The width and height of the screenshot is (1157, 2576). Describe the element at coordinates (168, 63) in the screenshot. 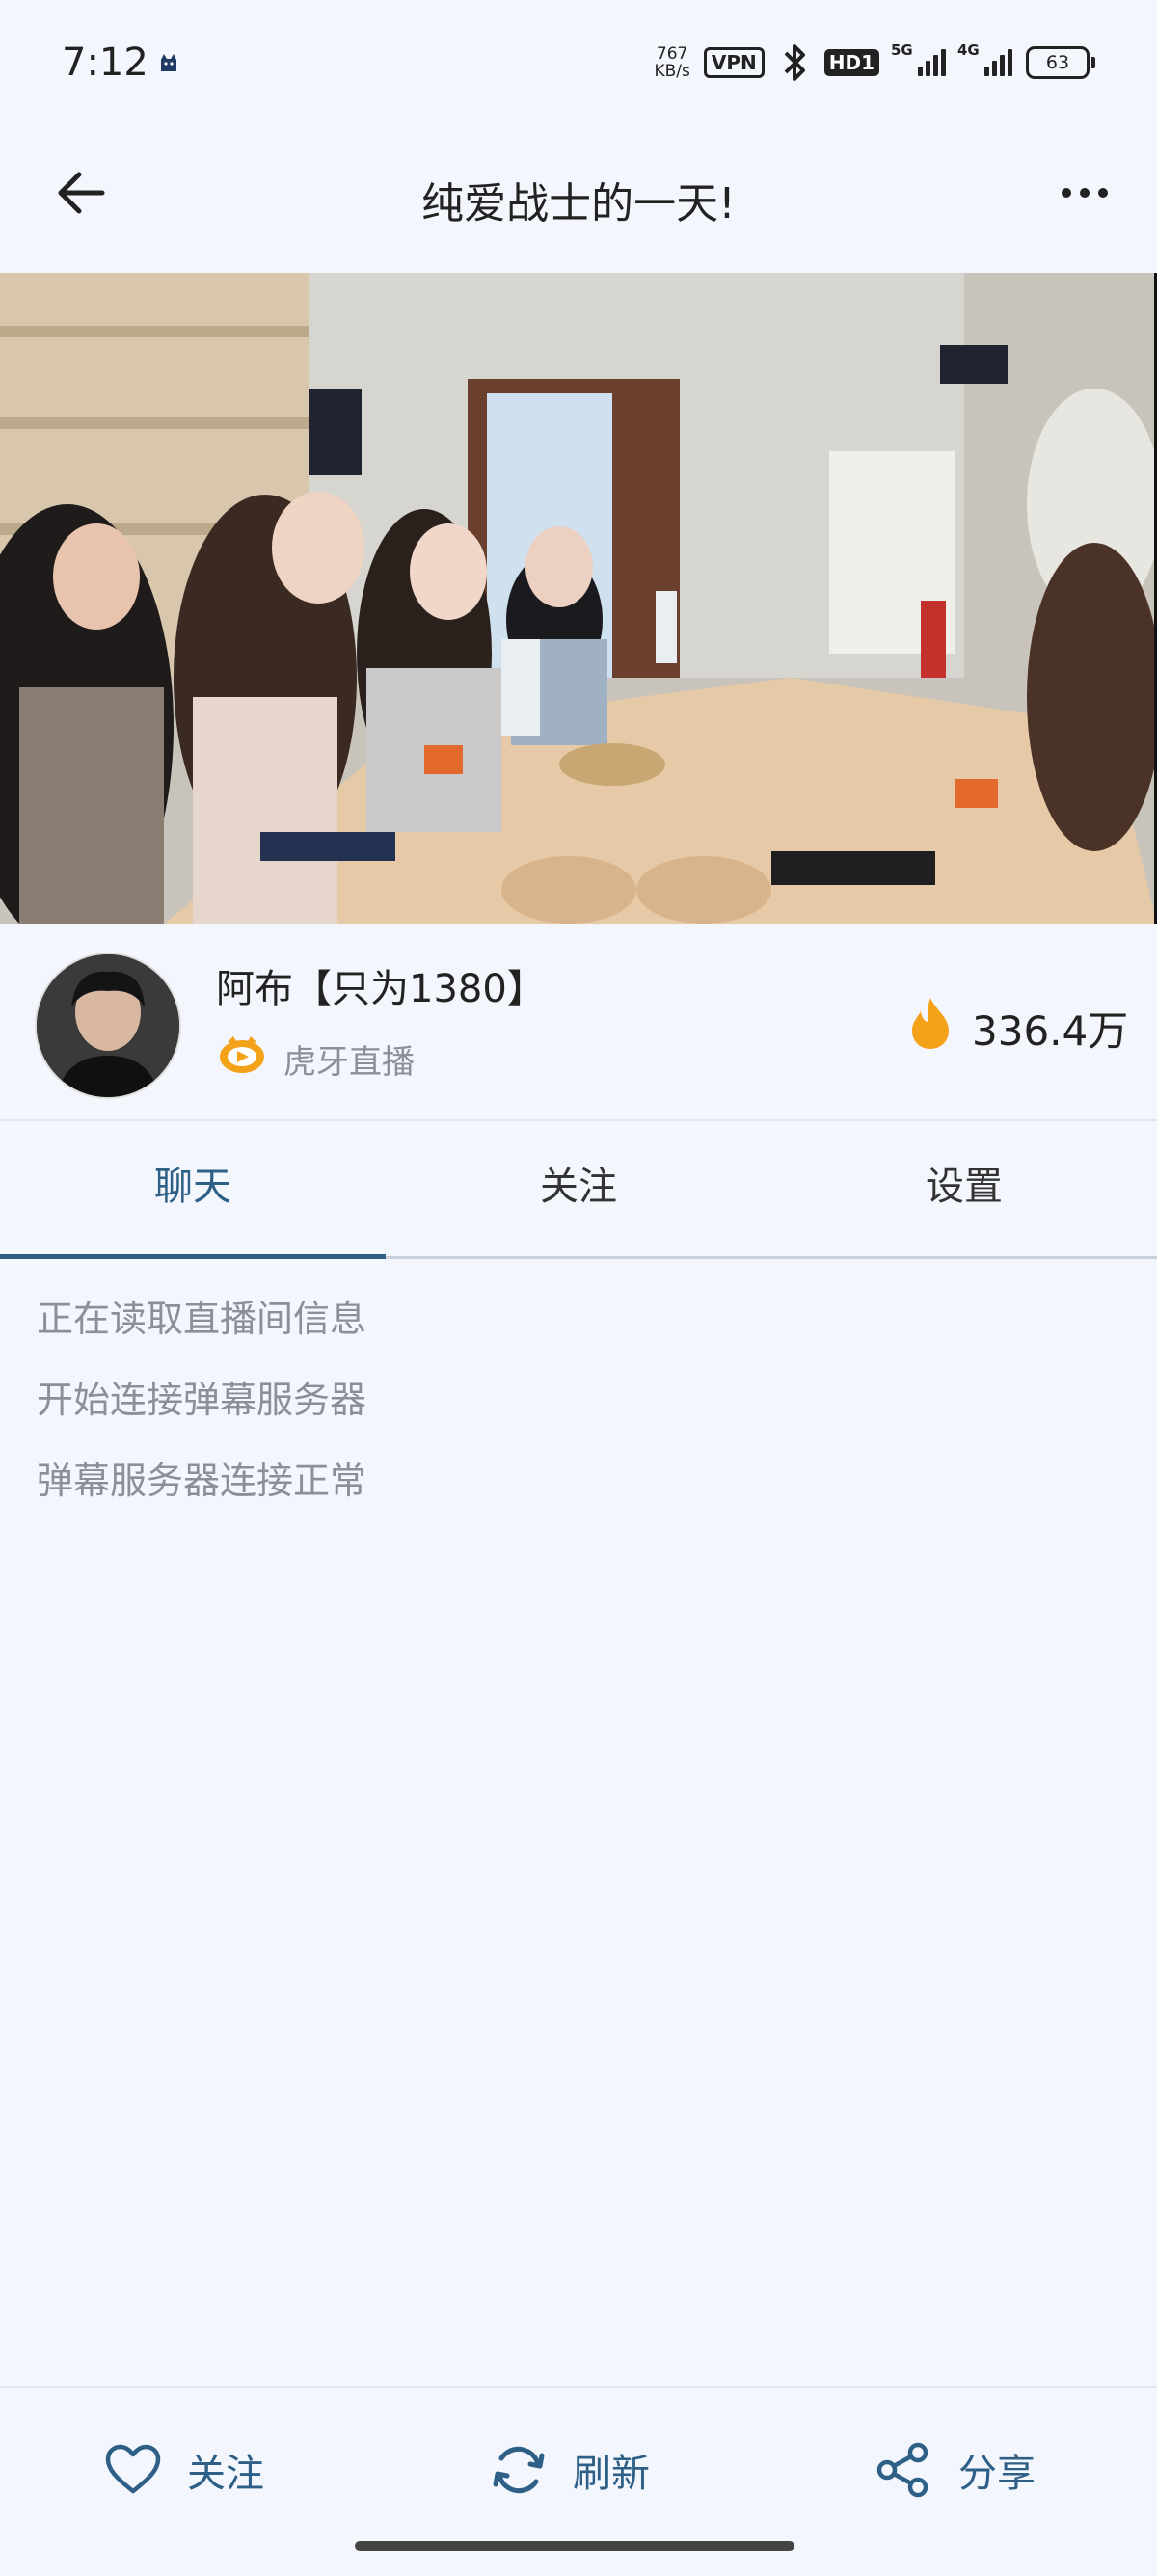

I see `app-notification-icon` at that location.